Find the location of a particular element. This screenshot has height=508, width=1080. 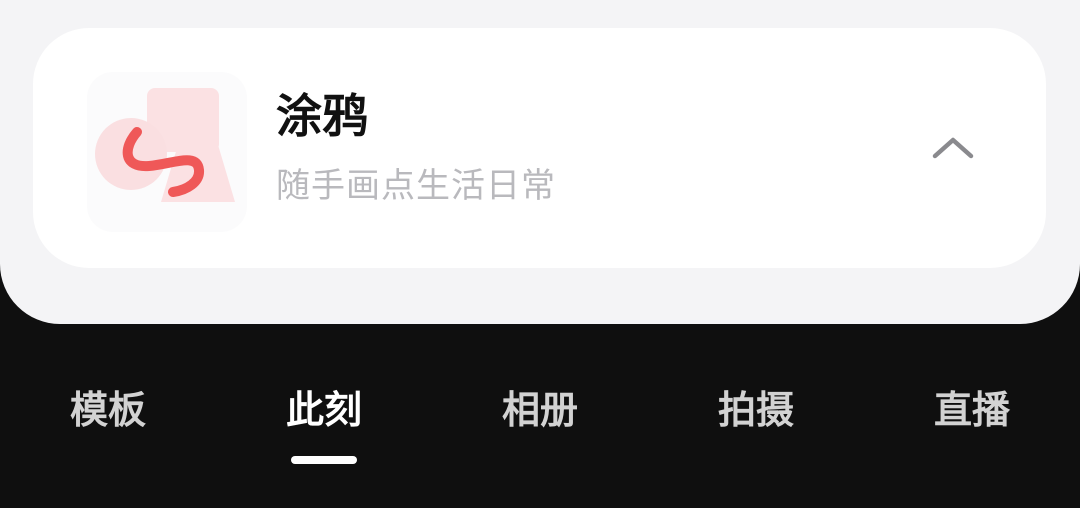

chevron-up-icon is located at coordinates (953, 148).